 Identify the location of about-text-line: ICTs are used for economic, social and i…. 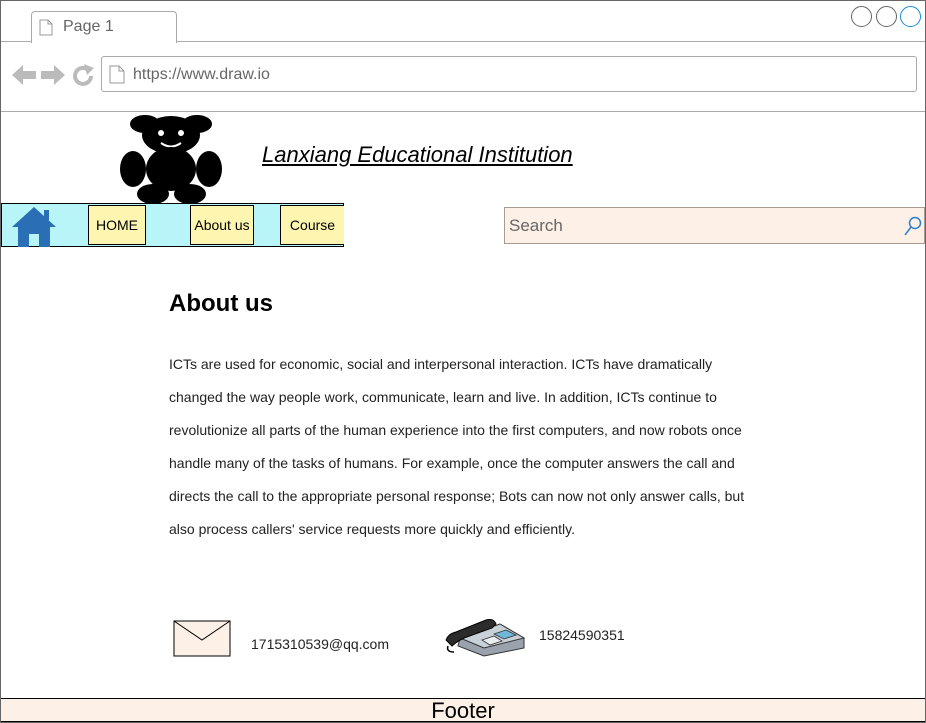
(441, 364).